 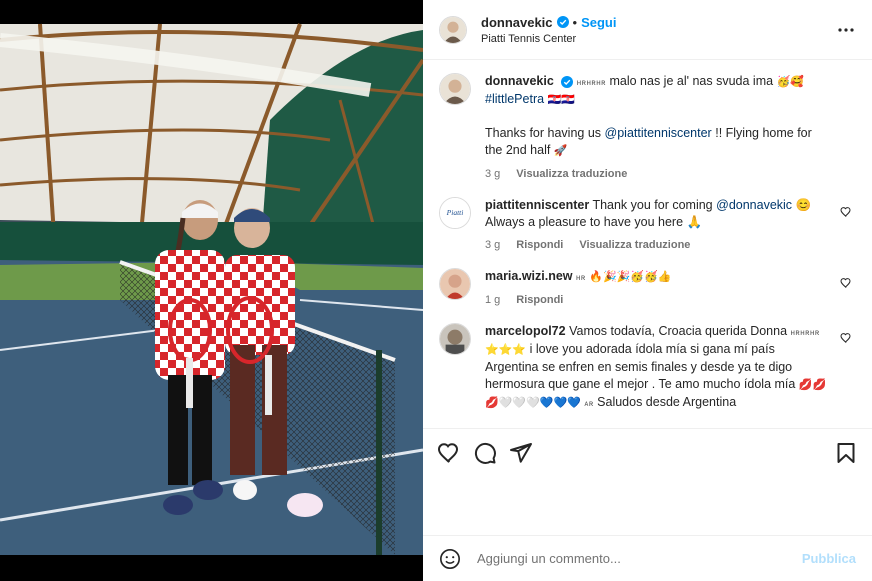 I want to click on comment-input, so click(x=638, y=558).